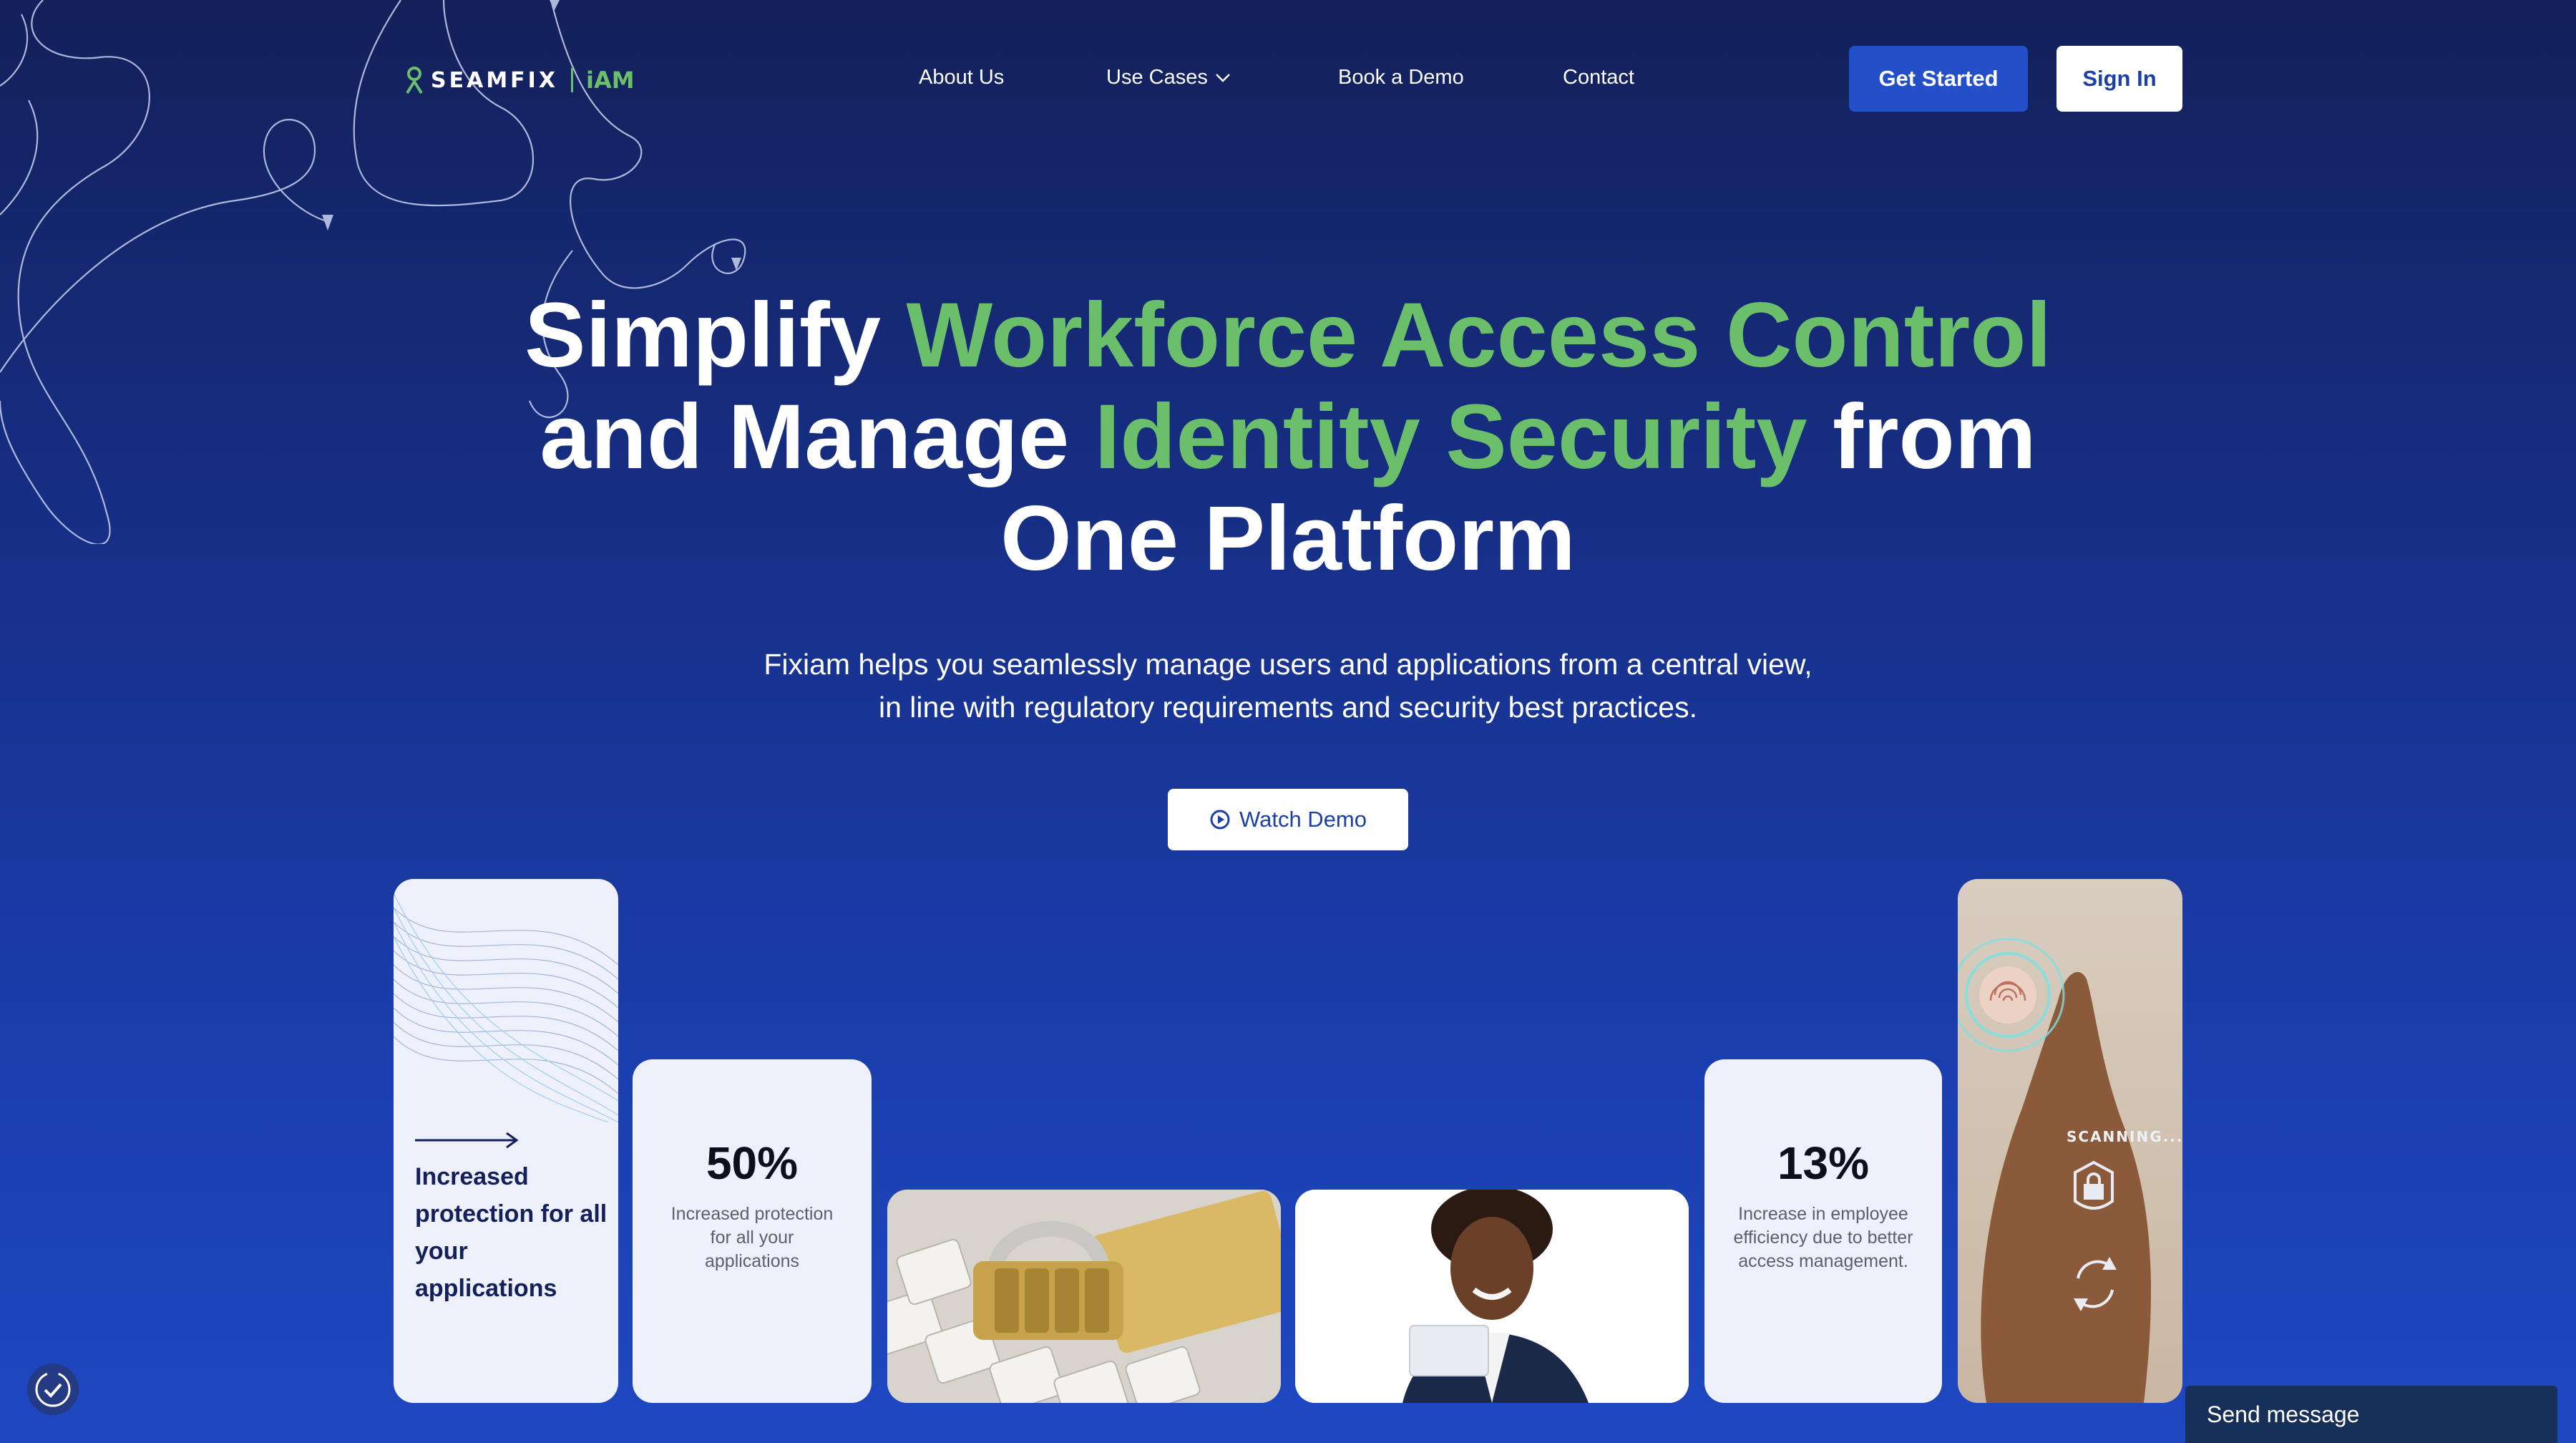 The height and width of the screenshot is (1443, 2576). I want to click on nav-link-use-cases: Use Cases, so click(1168, 77).